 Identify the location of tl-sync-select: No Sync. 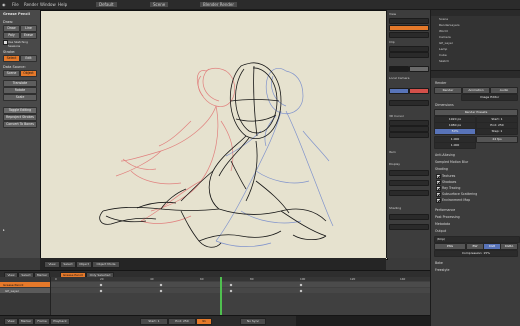
(253, 321).